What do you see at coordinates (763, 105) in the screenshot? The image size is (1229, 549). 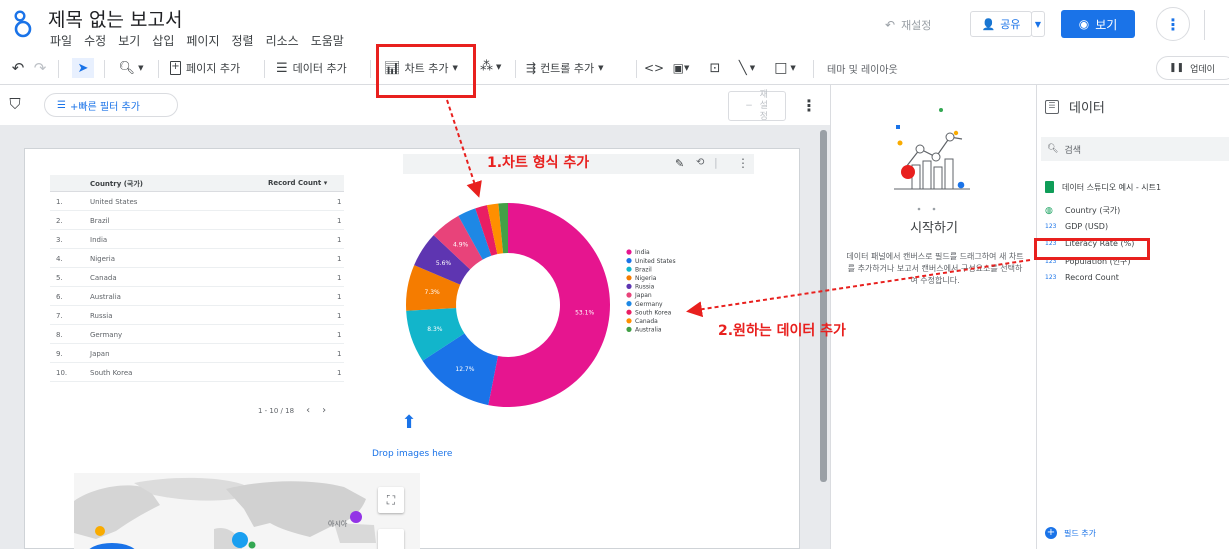 I see `reset-vertical-label: 재 설 정` at bounding box center [763, 105].